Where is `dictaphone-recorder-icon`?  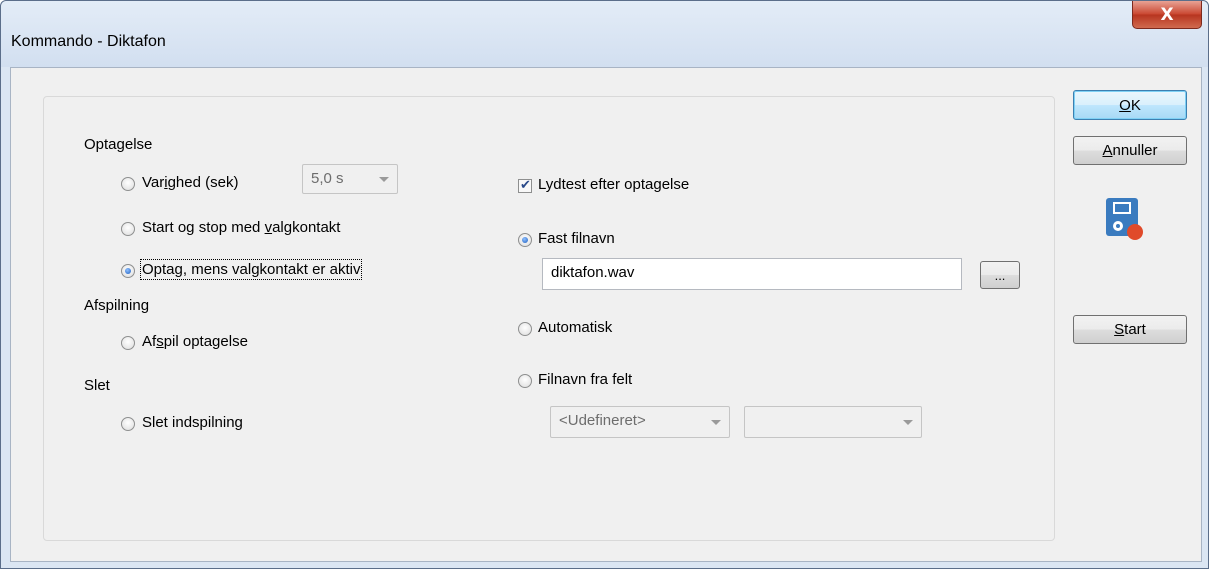 dictaphone-recorder-icon is located at coordinates (1126, 219).